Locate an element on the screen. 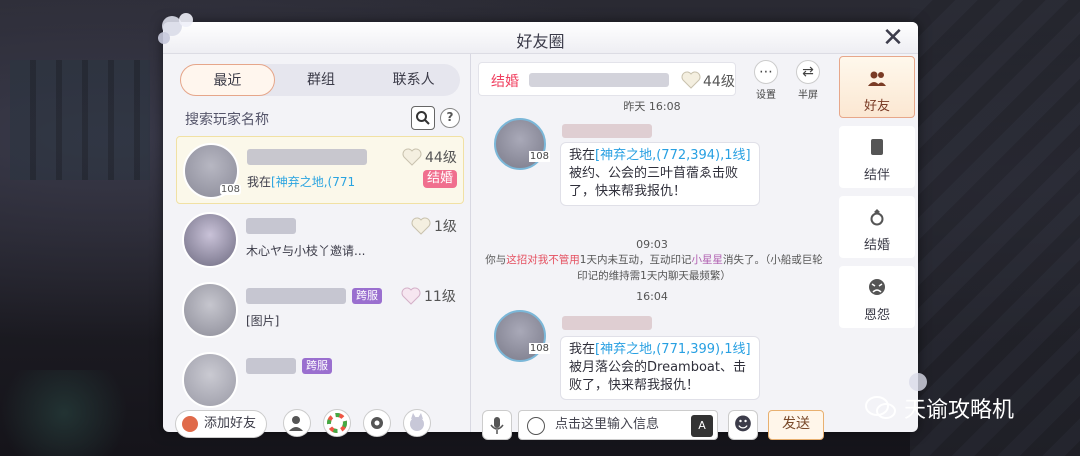 The height and width of the screenshot is (456, 1080). close-button: ✕ is located at coordinates (893, 38).